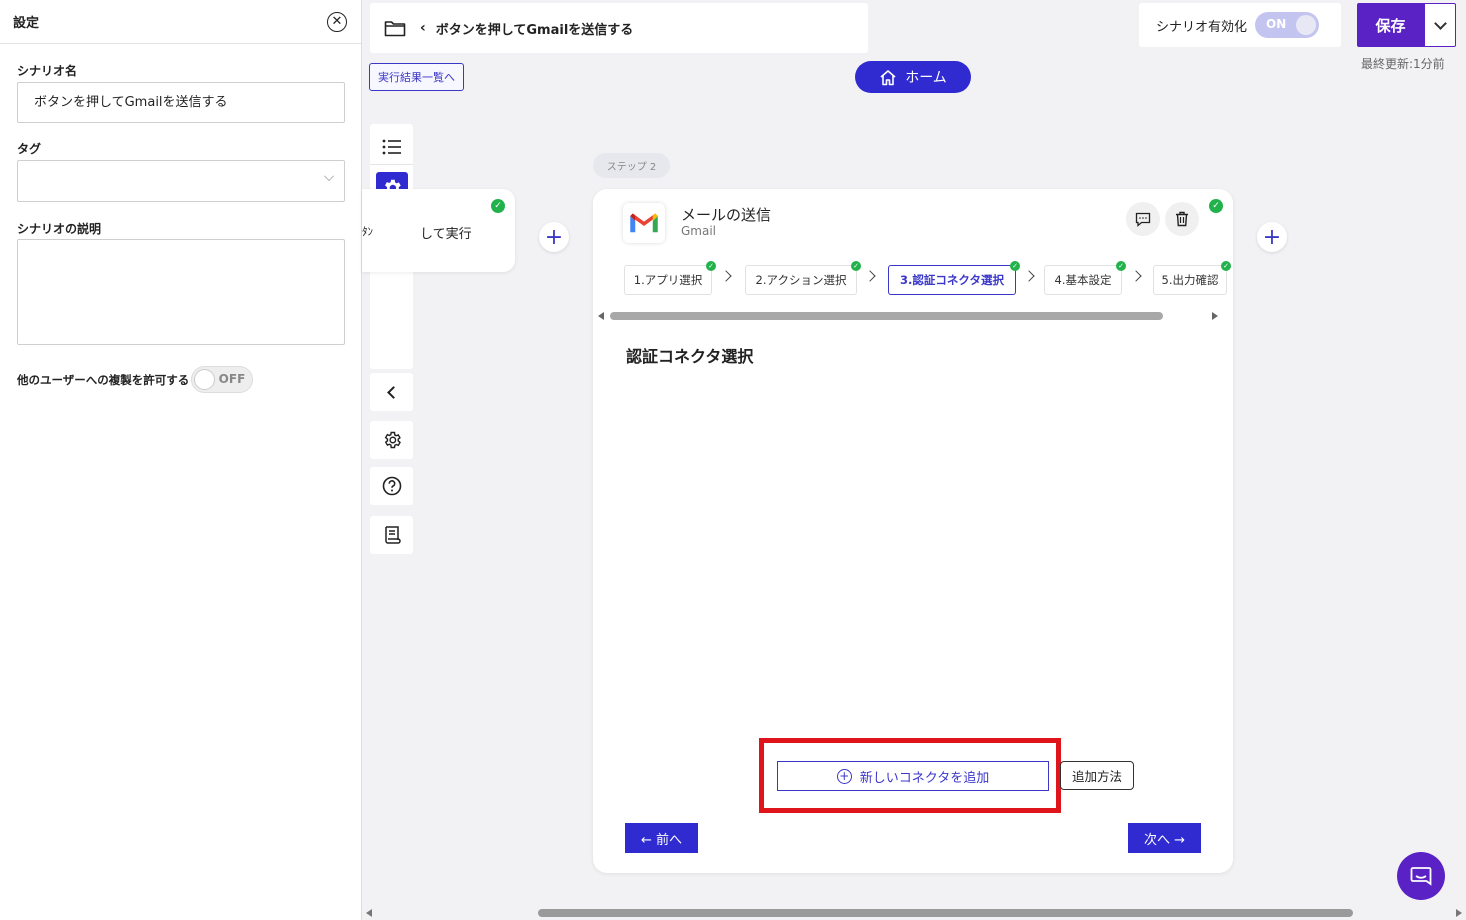 The image size is (1466, 920). I want to click on allow-copy-toggle: OFF, so click(222, 379).